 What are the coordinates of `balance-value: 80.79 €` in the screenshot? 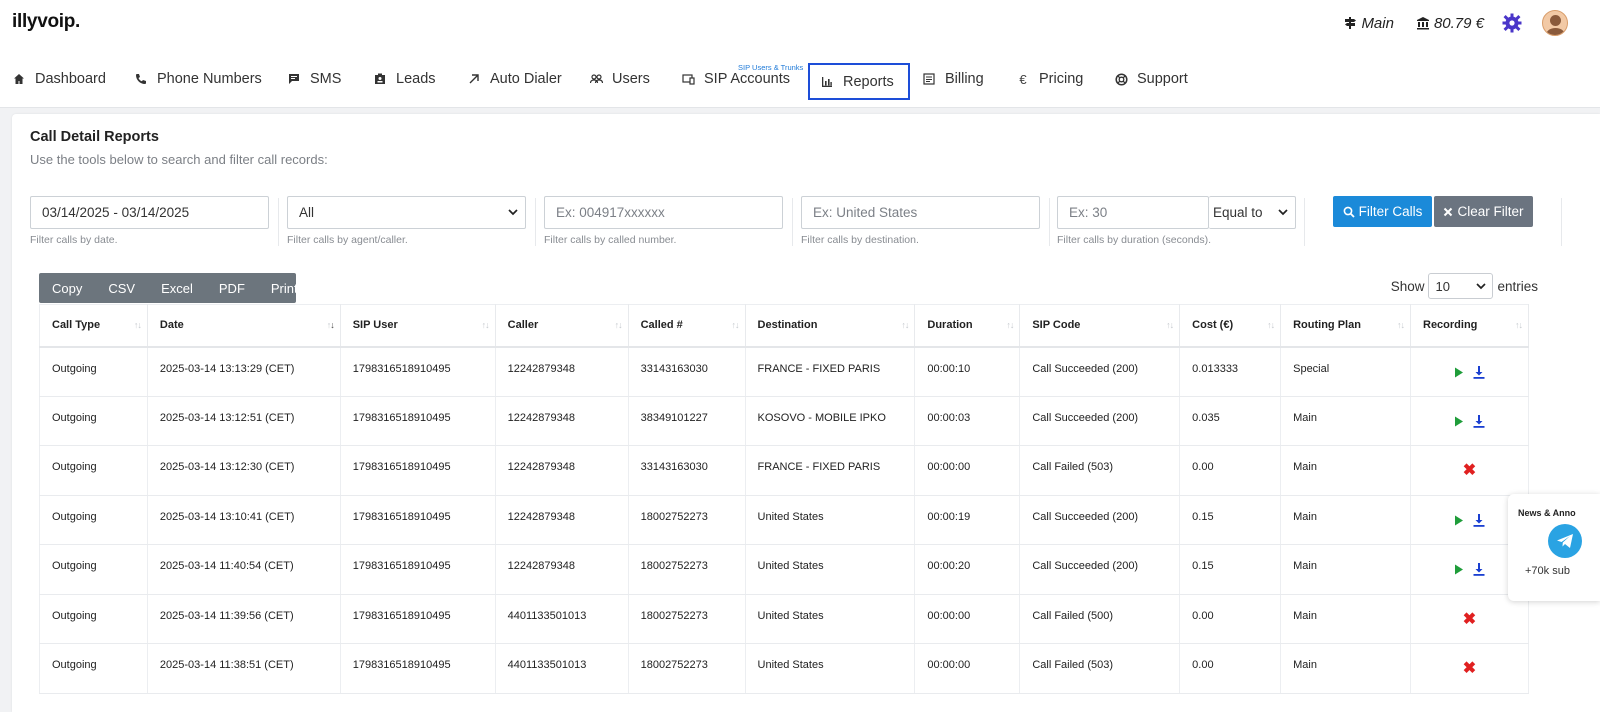 It's located at (1458, 23).